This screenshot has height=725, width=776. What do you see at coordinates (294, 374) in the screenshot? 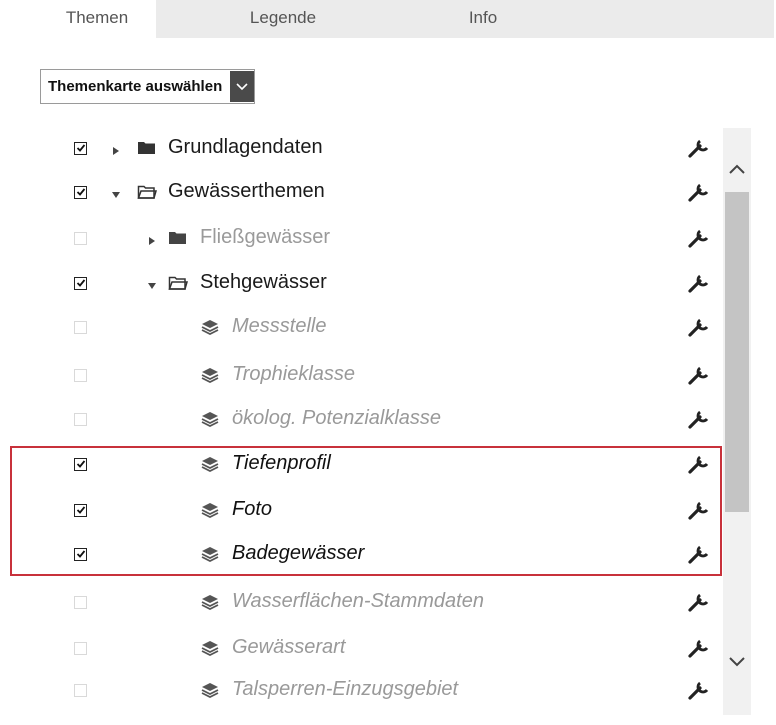
I see `tree-item-label: Trophieklasse` at bounding box center [294, 374].